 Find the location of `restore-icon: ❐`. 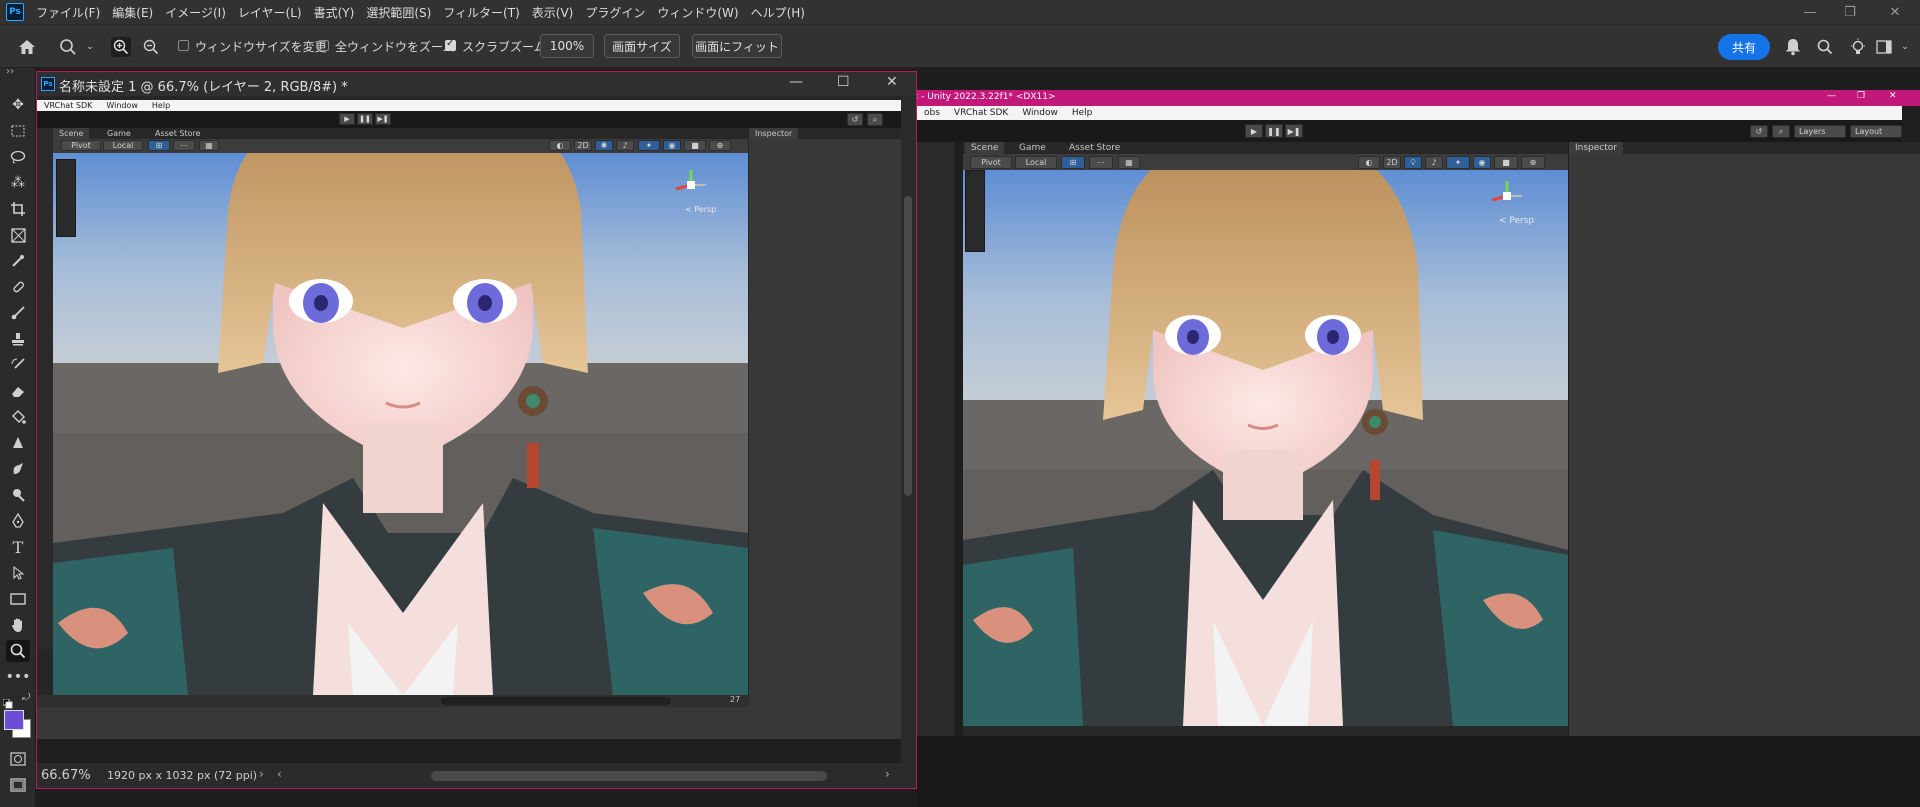

restore-icon: ❐ is located at coordinates (1850, 12).